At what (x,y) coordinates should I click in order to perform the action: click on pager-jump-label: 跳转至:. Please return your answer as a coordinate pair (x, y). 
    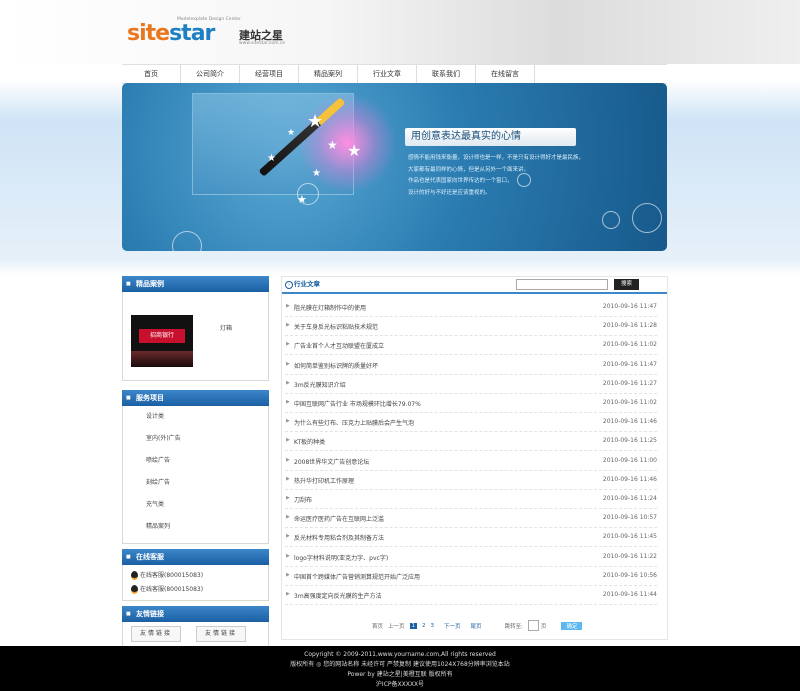
    Looking at the image, I should click on (513, 626).